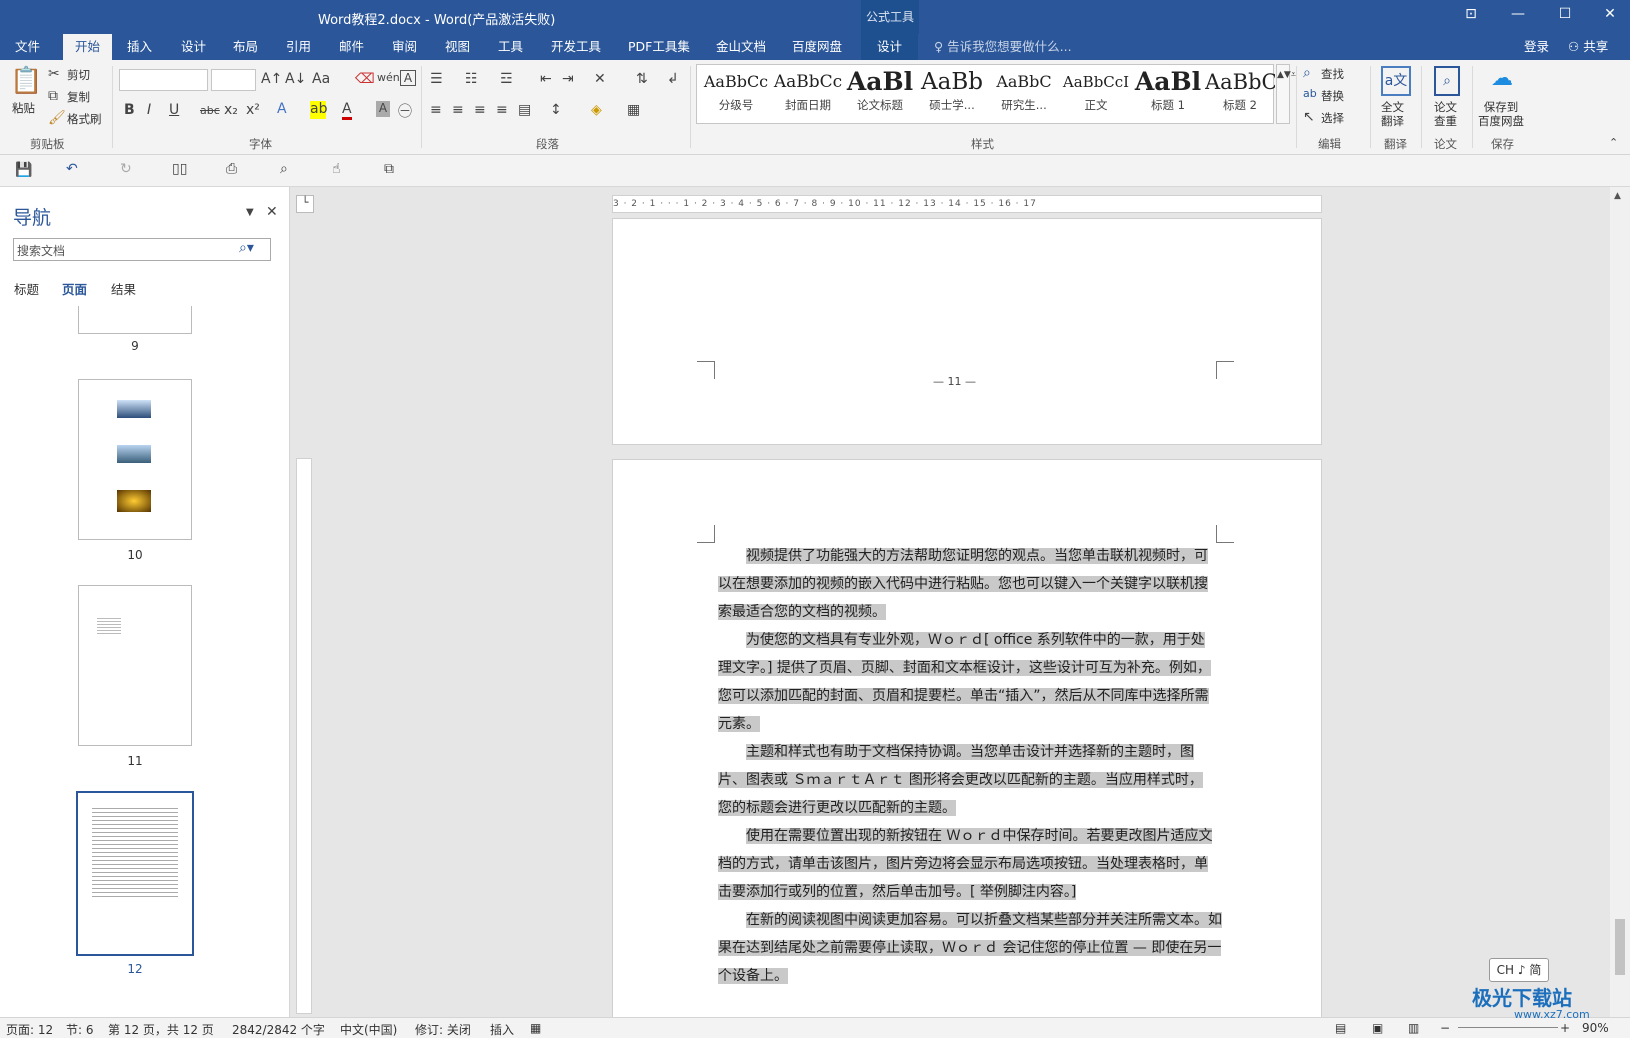 This screenshot has width=1630, height=1038. I want to click on tab-view: 视图, so click(457, 47).